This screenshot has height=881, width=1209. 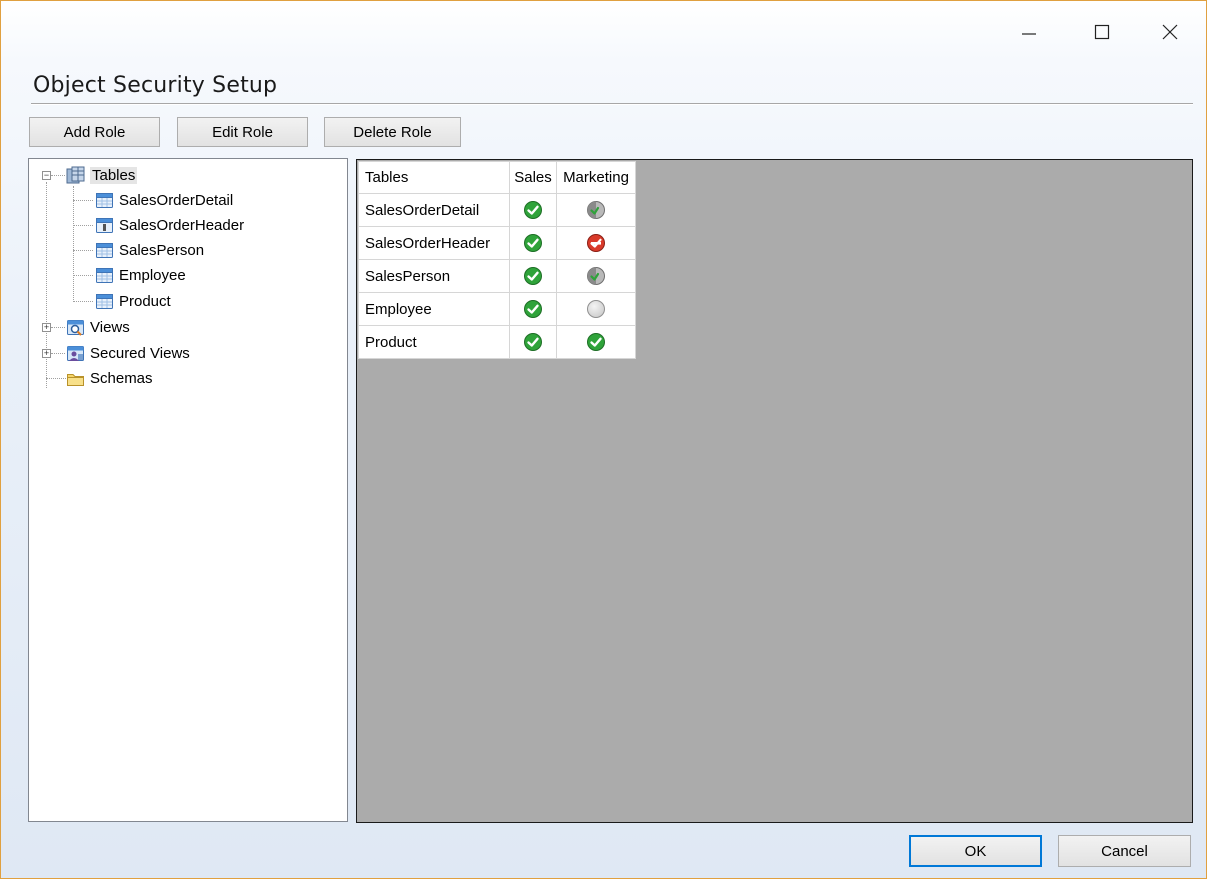 What do you see at coordinates (75, 327) in the screenshot?
I see `views-icon` at bounding box center [75, 327].